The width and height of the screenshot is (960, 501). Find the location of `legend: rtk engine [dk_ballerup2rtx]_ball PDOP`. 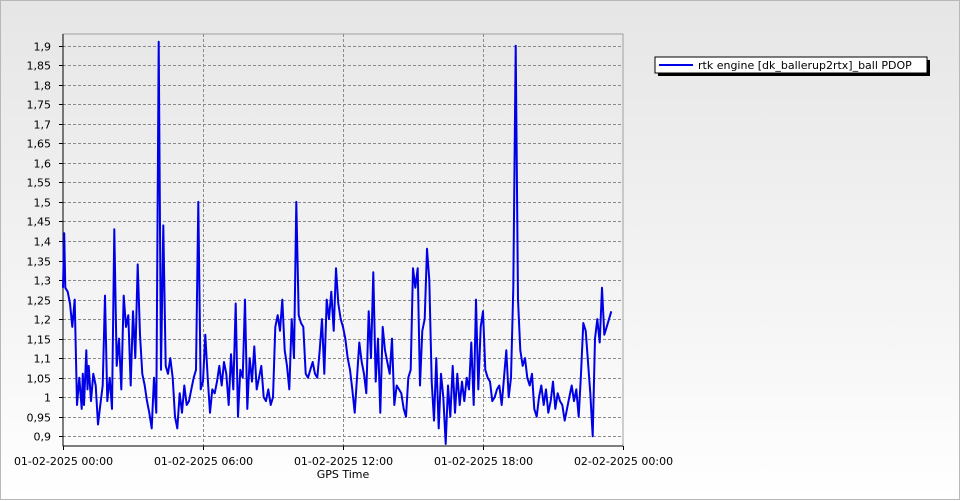

legend: rtk engine [dk_ballerup2rtx]_ball PDOP is located at coordinates (792, 66).